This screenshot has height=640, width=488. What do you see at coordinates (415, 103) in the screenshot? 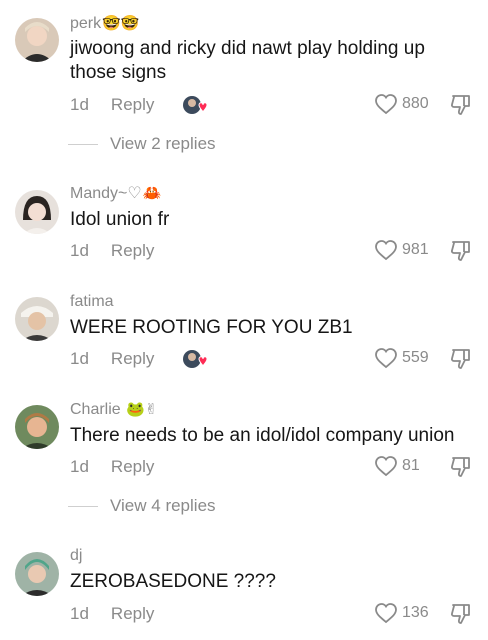
I see `like-count: 880` at bounding box center [415, 103].